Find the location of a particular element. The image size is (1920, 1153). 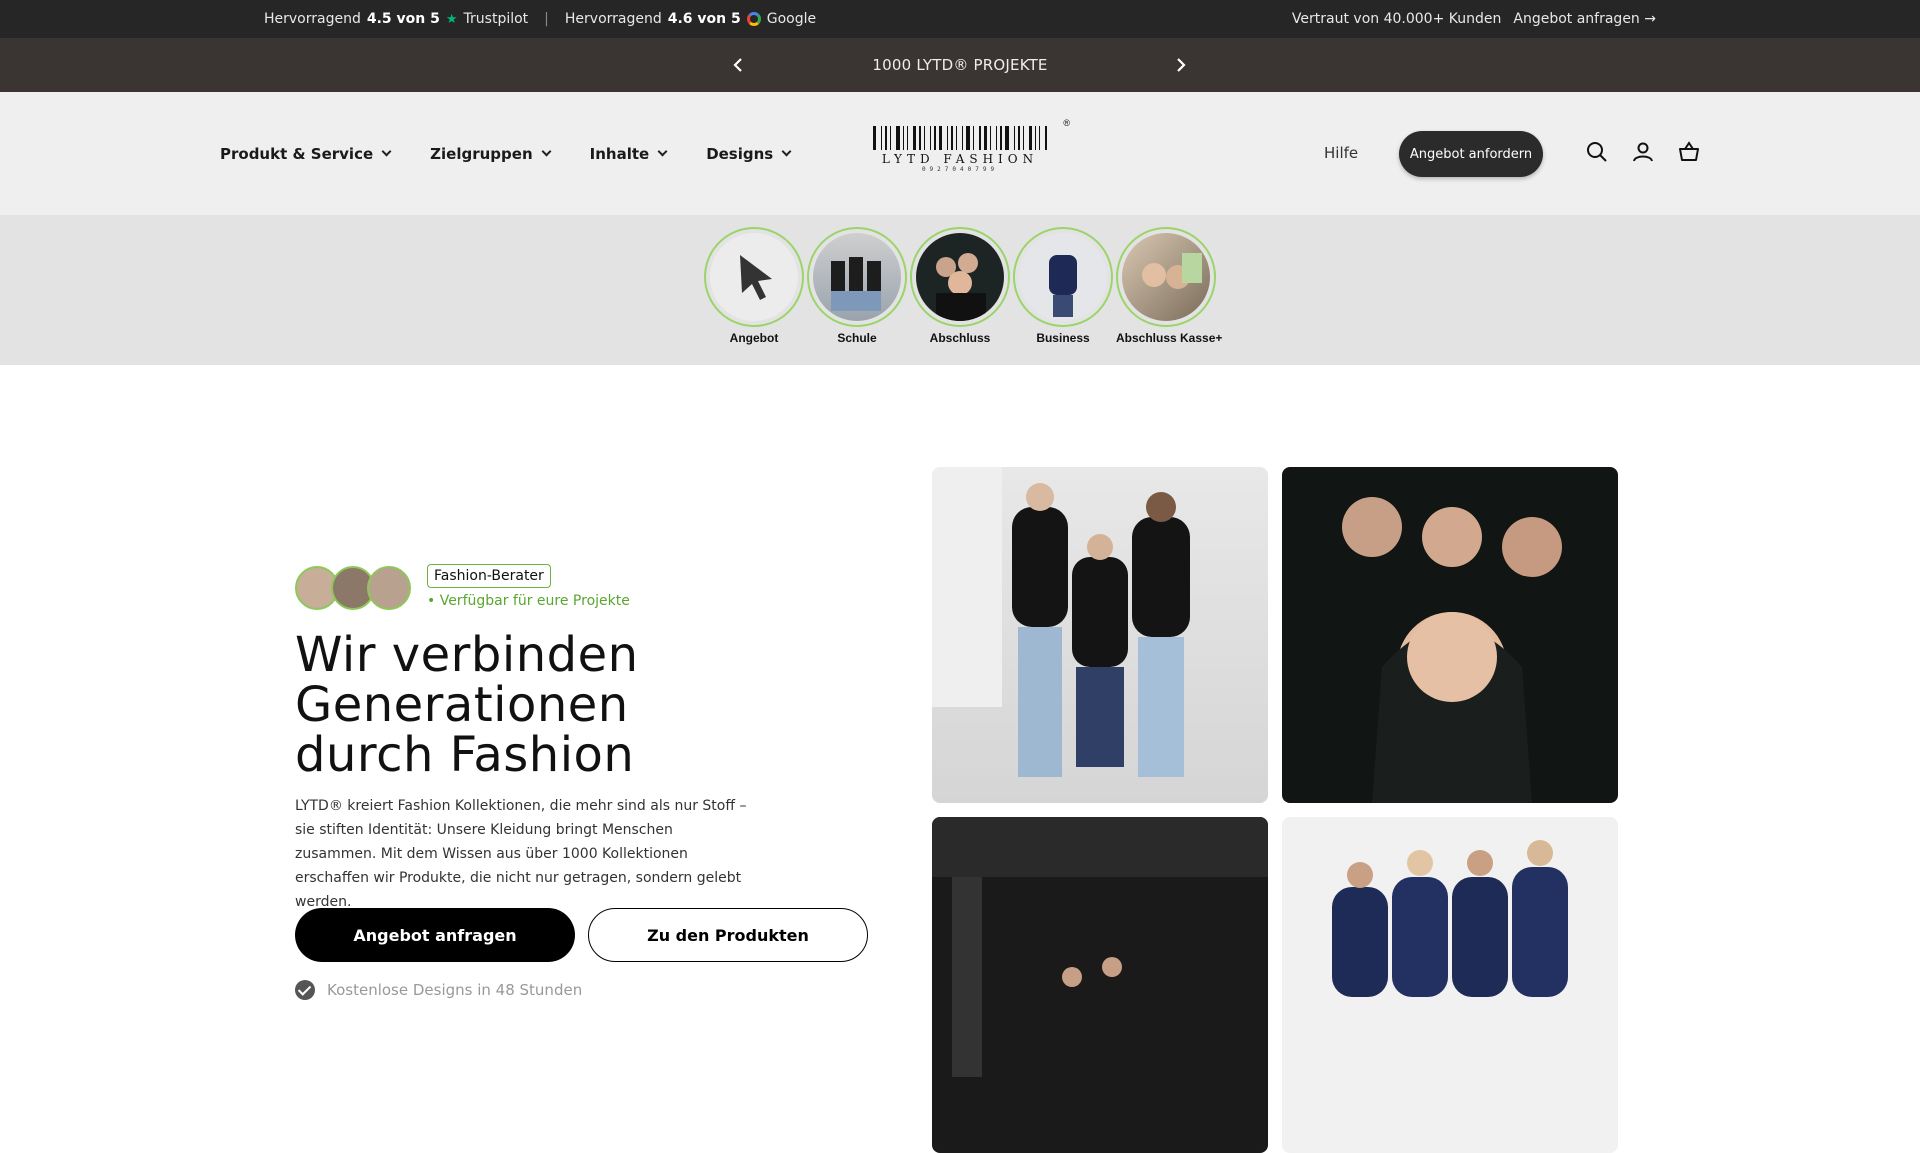

story-label: Abschluss Kasse+ is located at coordinates (1169, 338).